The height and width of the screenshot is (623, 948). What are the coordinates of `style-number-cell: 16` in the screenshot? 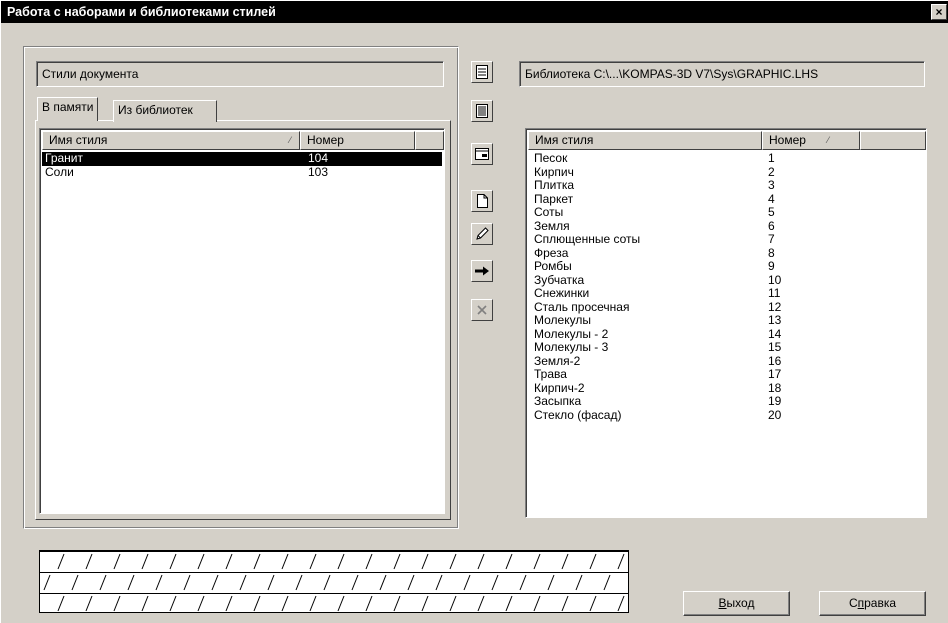 It's located at (775, 360).